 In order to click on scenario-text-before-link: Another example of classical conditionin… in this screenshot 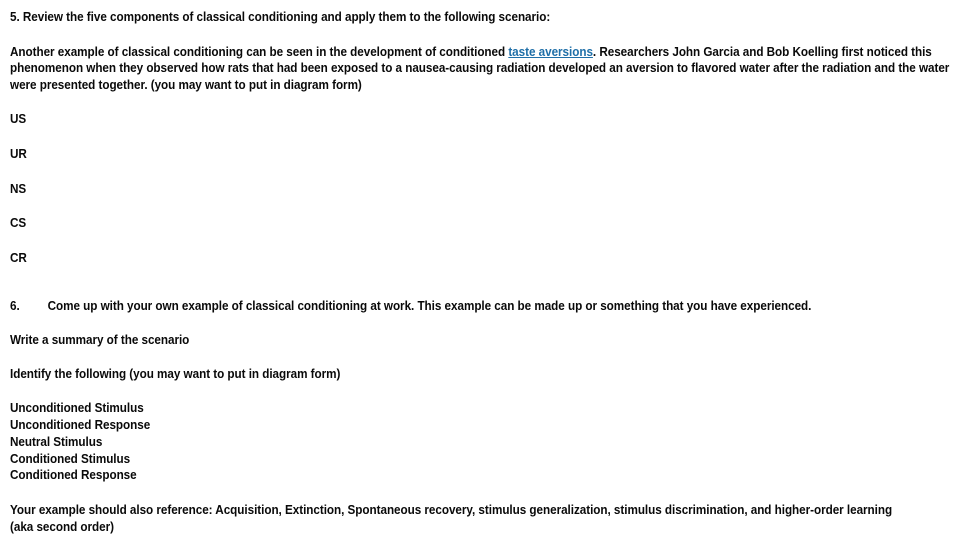, I will do `click(259, 51)`.